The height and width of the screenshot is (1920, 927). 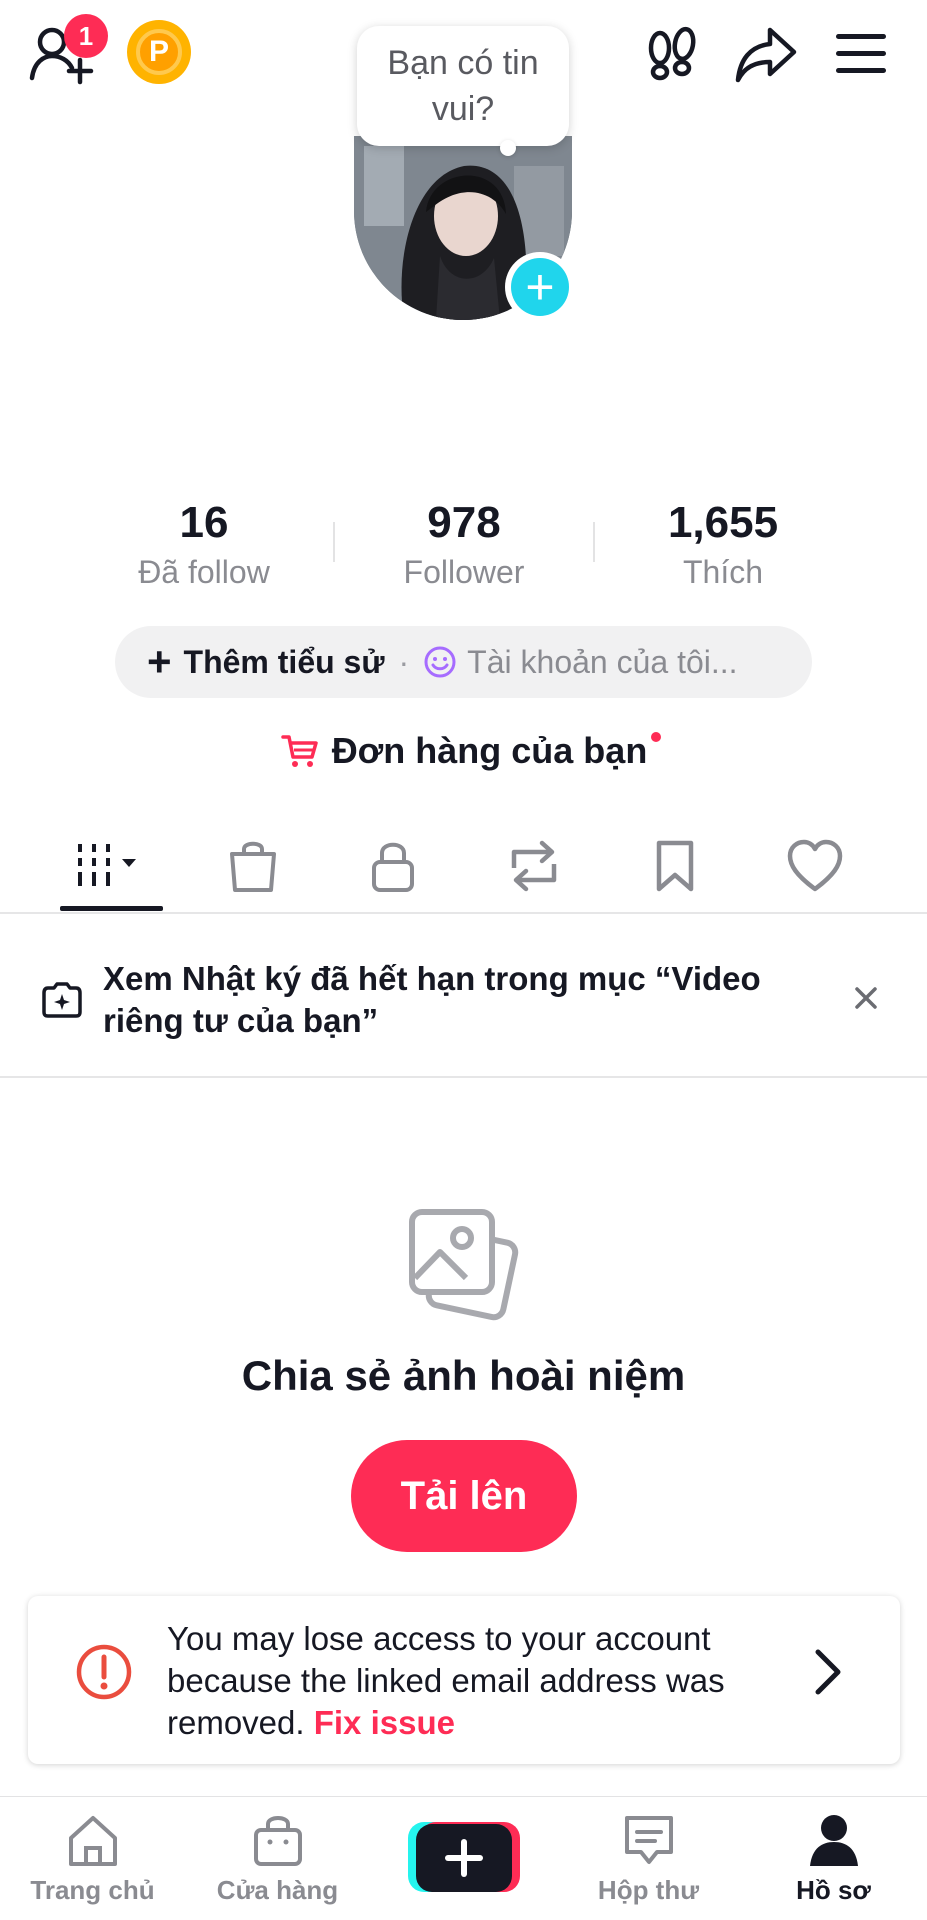 What do you see at coordinates (111, 908) in the screenshot?
I see `active-tab-indicator` at bounding box center [111, 908].